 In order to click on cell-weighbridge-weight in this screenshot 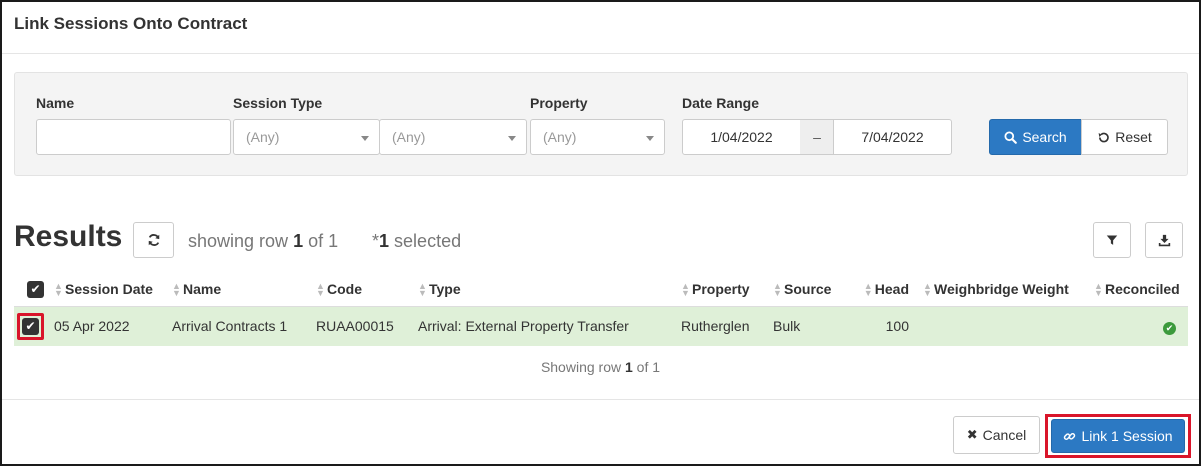, I will do `click(1008, 326)`.